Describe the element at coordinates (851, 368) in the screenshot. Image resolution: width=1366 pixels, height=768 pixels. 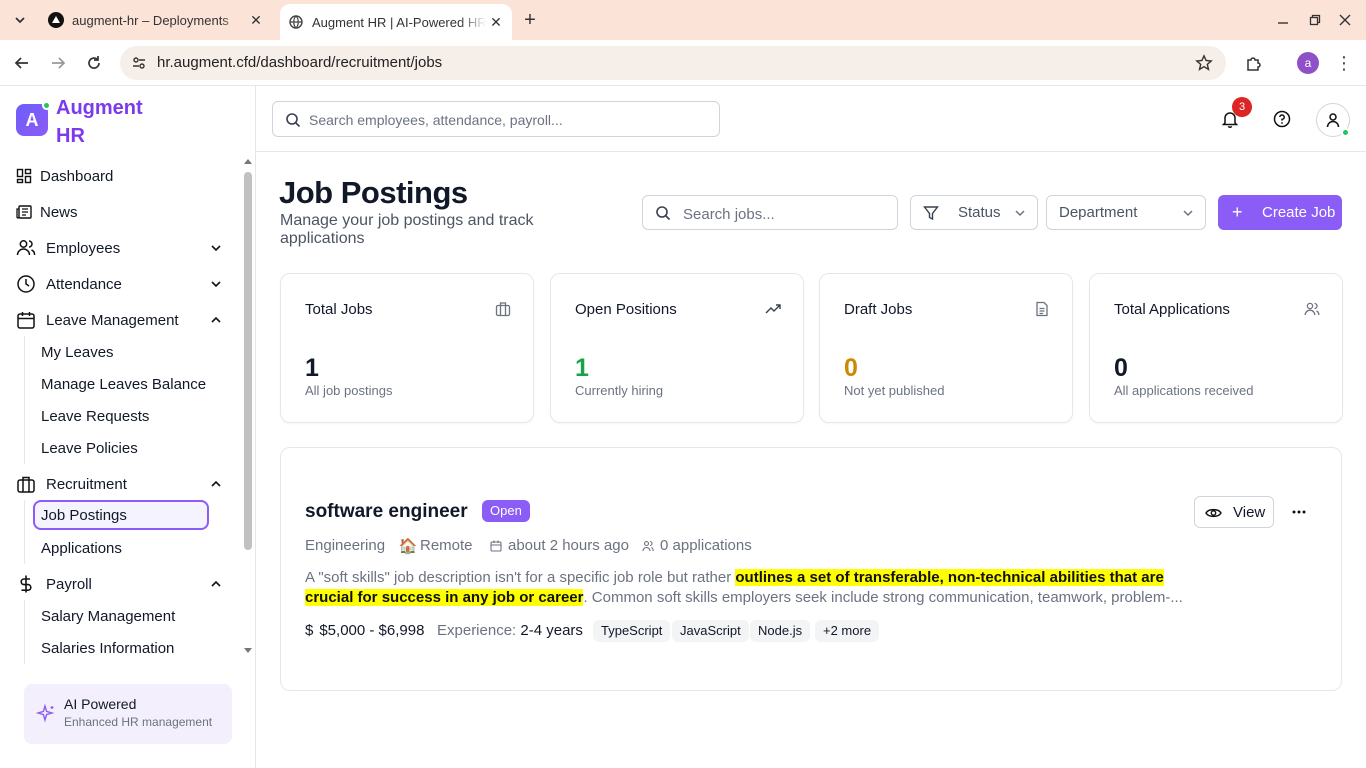
I see `stat-value: 0` at that location.